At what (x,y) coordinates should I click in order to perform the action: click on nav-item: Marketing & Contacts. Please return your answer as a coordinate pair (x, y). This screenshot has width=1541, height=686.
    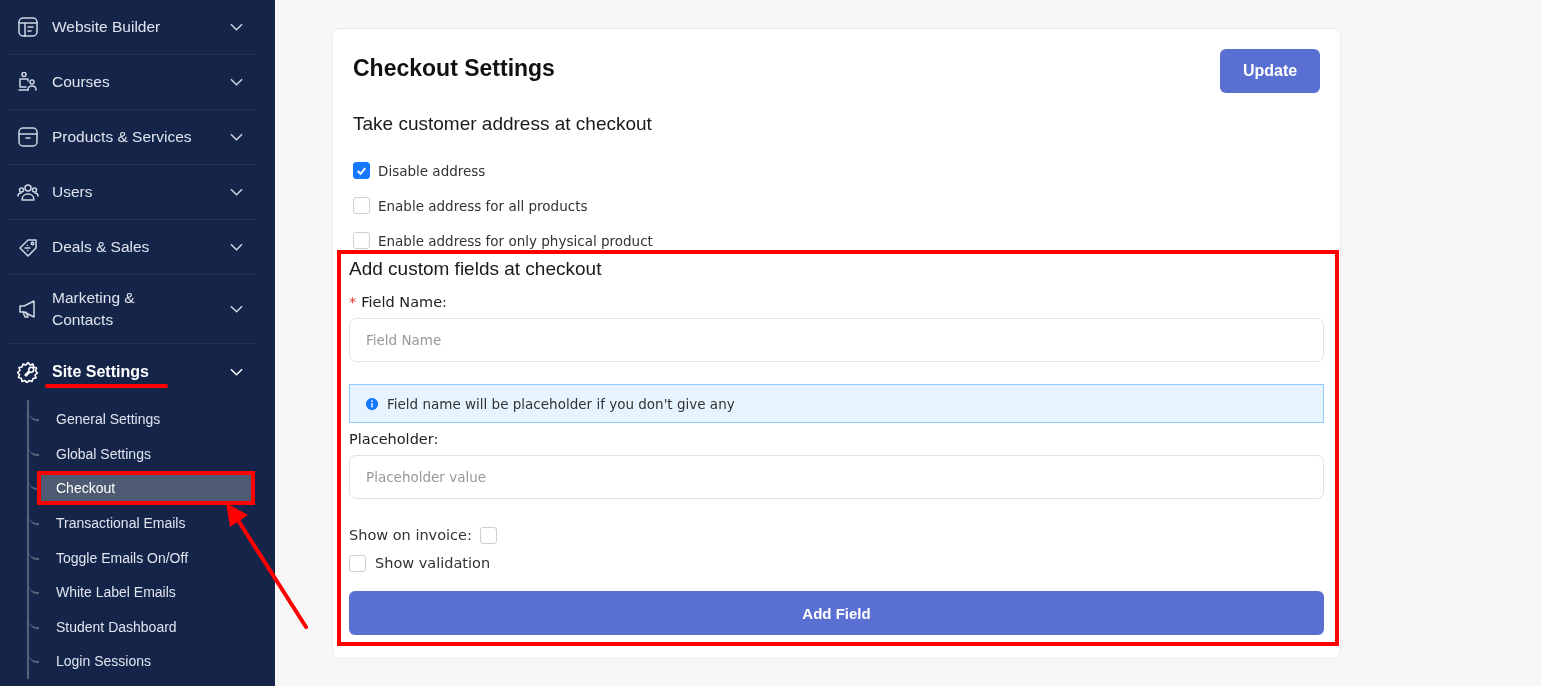
    Looking at the image, I should click on (132, 309).